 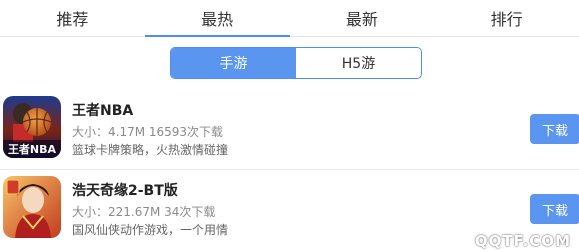 What do you see at coordinates (233, 63) in the screenshot?
I see `segment-mobile-games: 手游` at bounding box center [233, 63].